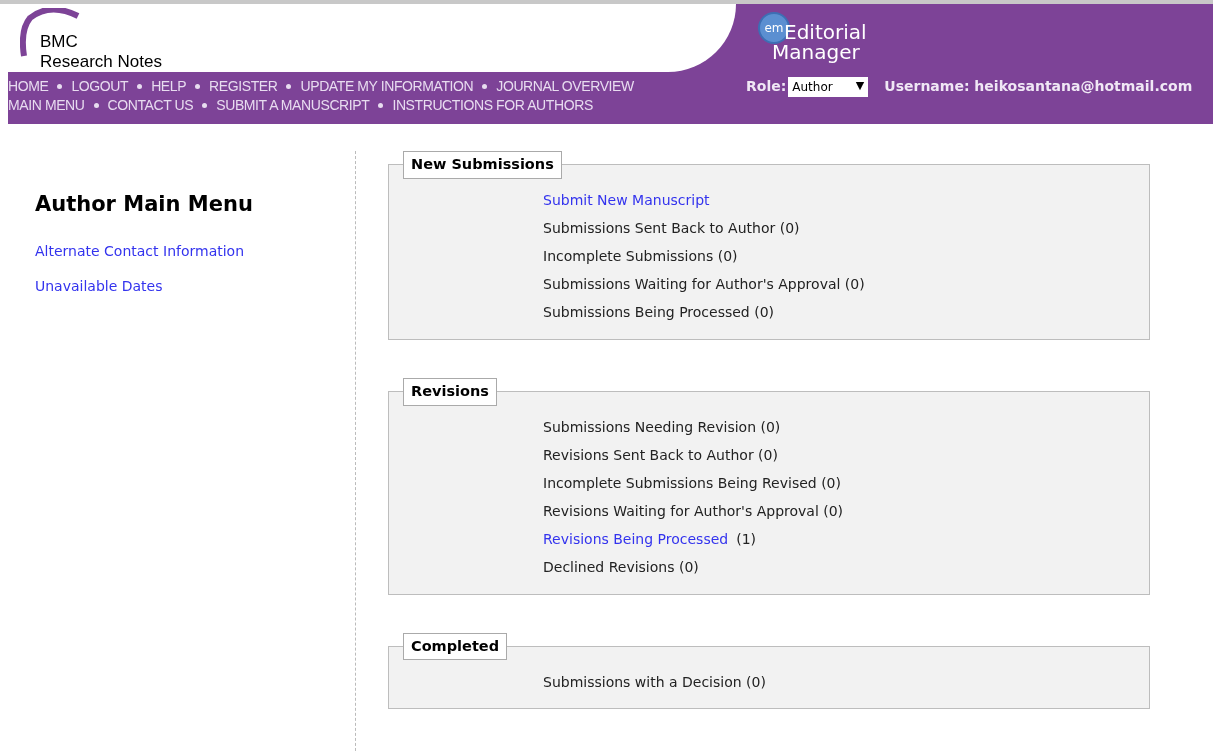 This screenshot has width=1213, height=753. I want to click on sidebar-link: Alternate Contact Information, so click(140, 251).